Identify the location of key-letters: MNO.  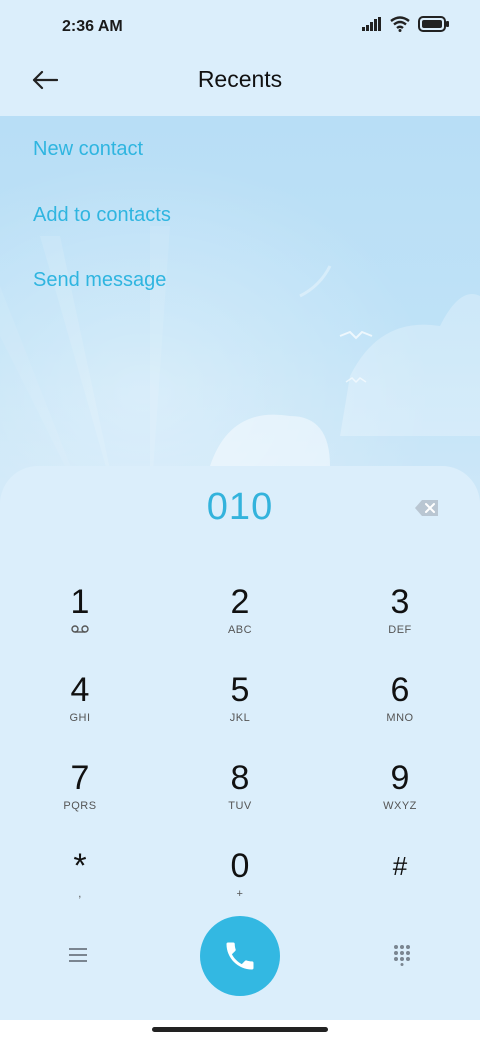
(400, 718).